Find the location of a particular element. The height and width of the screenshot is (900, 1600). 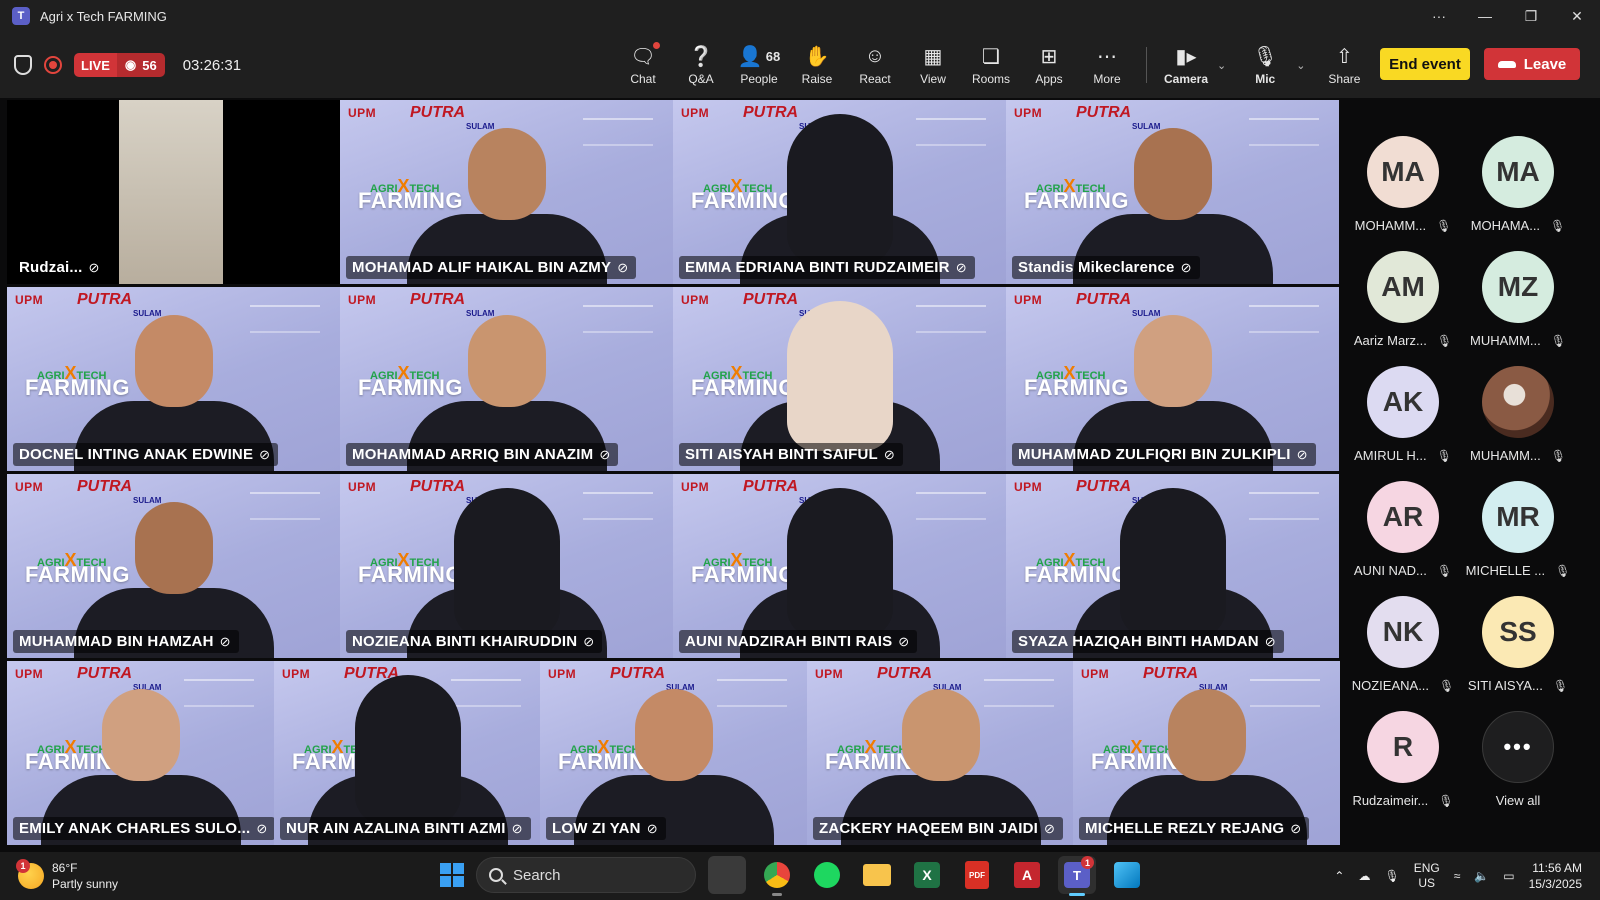

system-clock: 11:56 AM 15/3/2025 is located at coordinates (1555, 876).